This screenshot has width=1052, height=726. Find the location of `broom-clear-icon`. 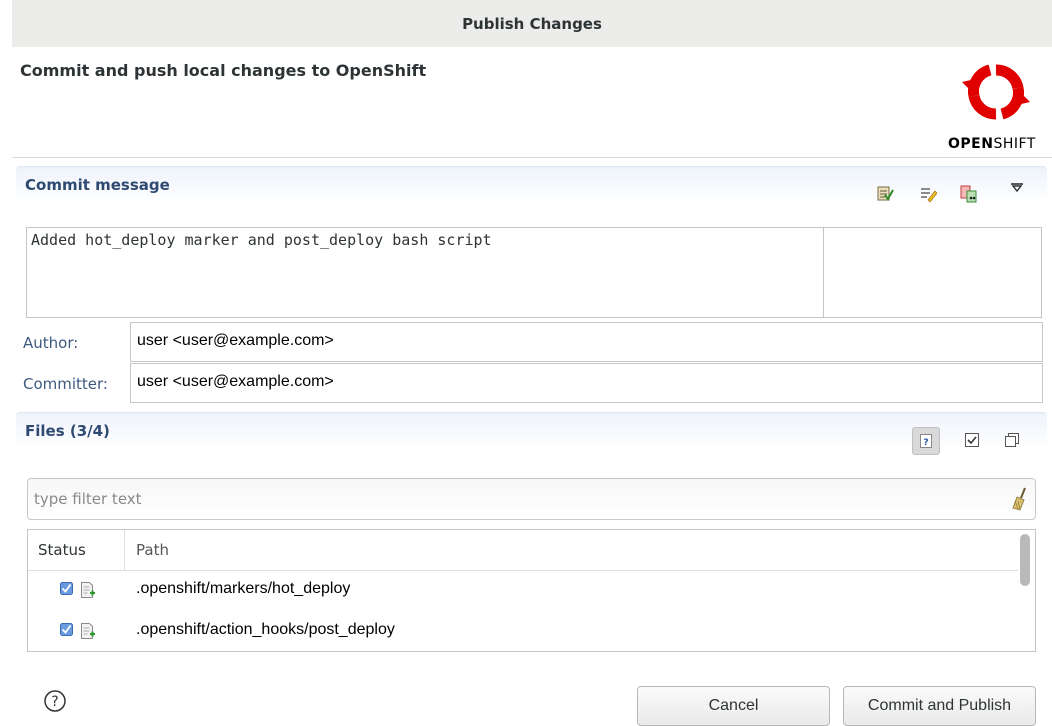

broom-clear-icon is located at coordinates (1020, 499).